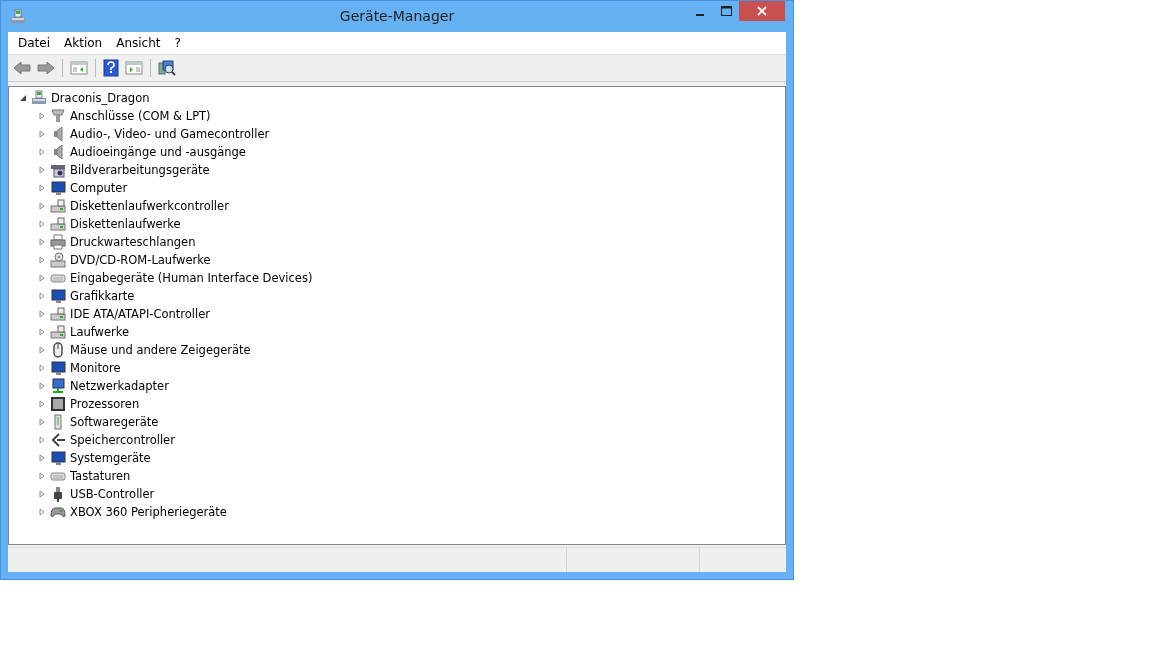 The width and height of the screenshot is (1152, 648). What do you see at coordinates (140, 116) in the screenshot?
I see `tree-item: Anschlüsse (COM & LPT)` at bounding box center [140, 116].